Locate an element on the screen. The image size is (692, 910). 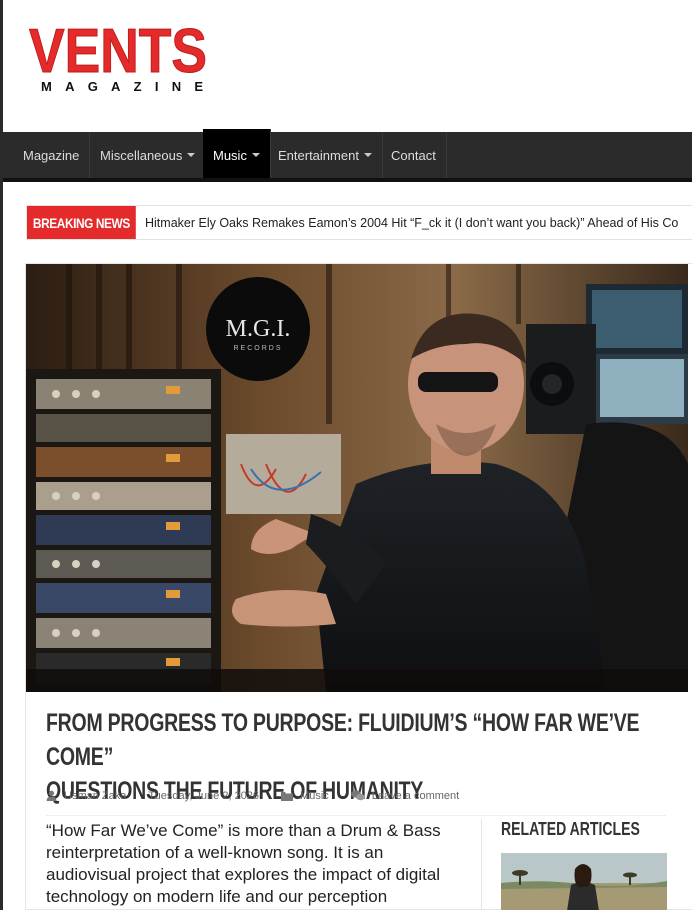
logo-main-text: VENTS is located at coordinates (118, 52).